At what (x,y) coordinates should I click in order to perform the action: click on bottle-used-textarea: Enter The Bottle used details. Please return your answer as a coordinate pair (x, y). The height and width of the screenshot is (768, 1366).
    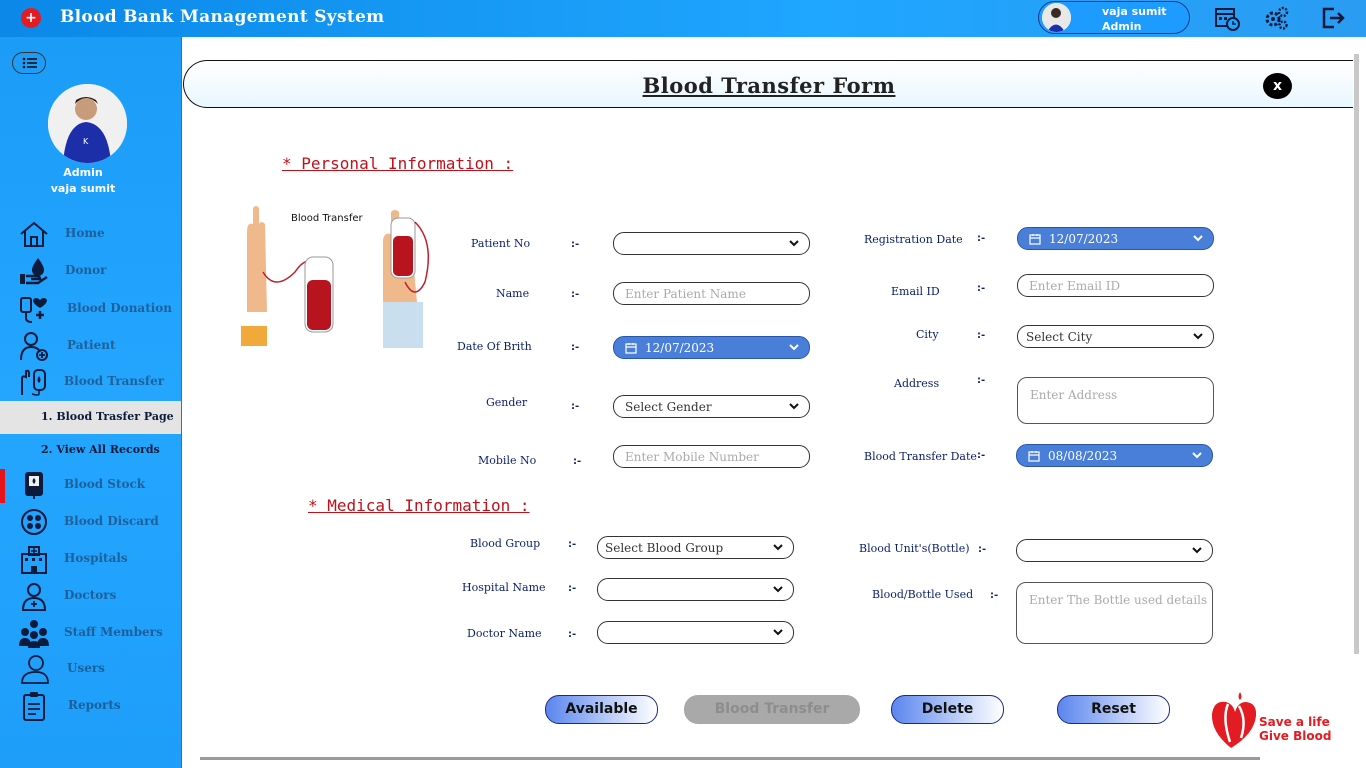
    Looking at the image, I should click on (1114, 613).